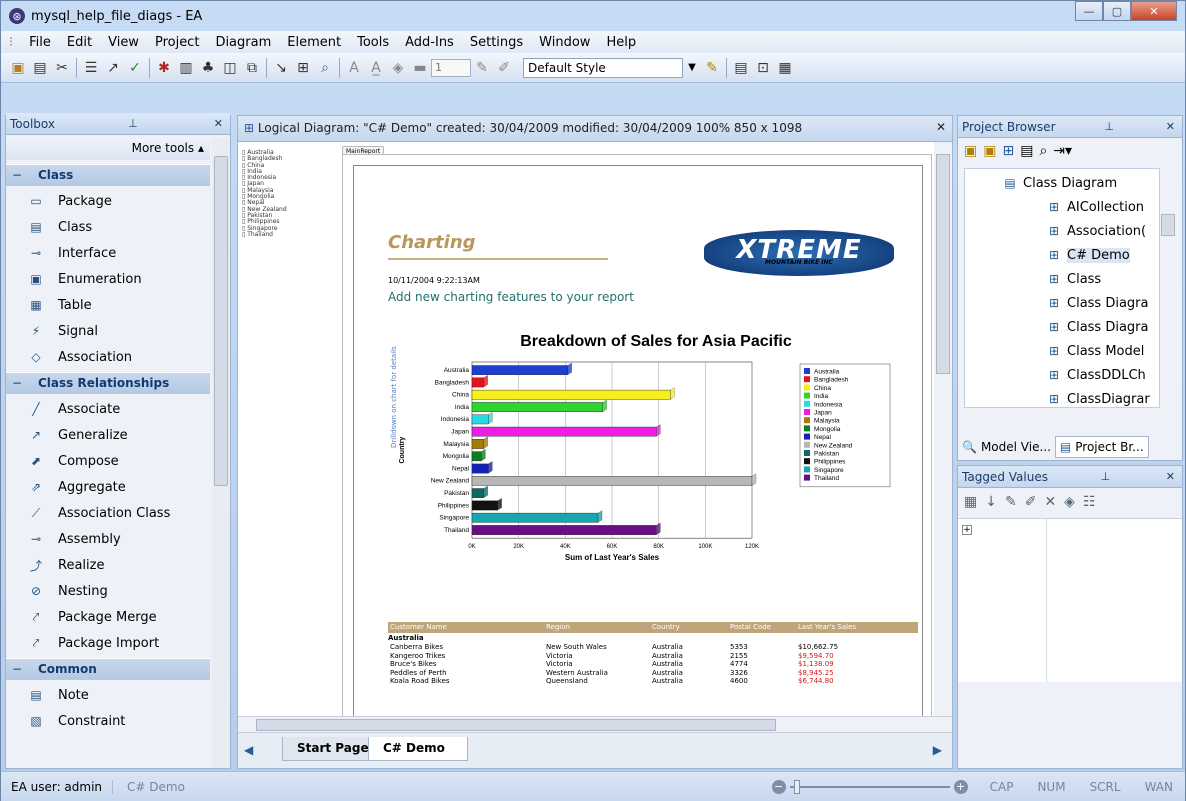  What do you see at coordinates (62, 68) in the screenshot?
I see `tools-icon: ✂` at bounding box center [62, 68].